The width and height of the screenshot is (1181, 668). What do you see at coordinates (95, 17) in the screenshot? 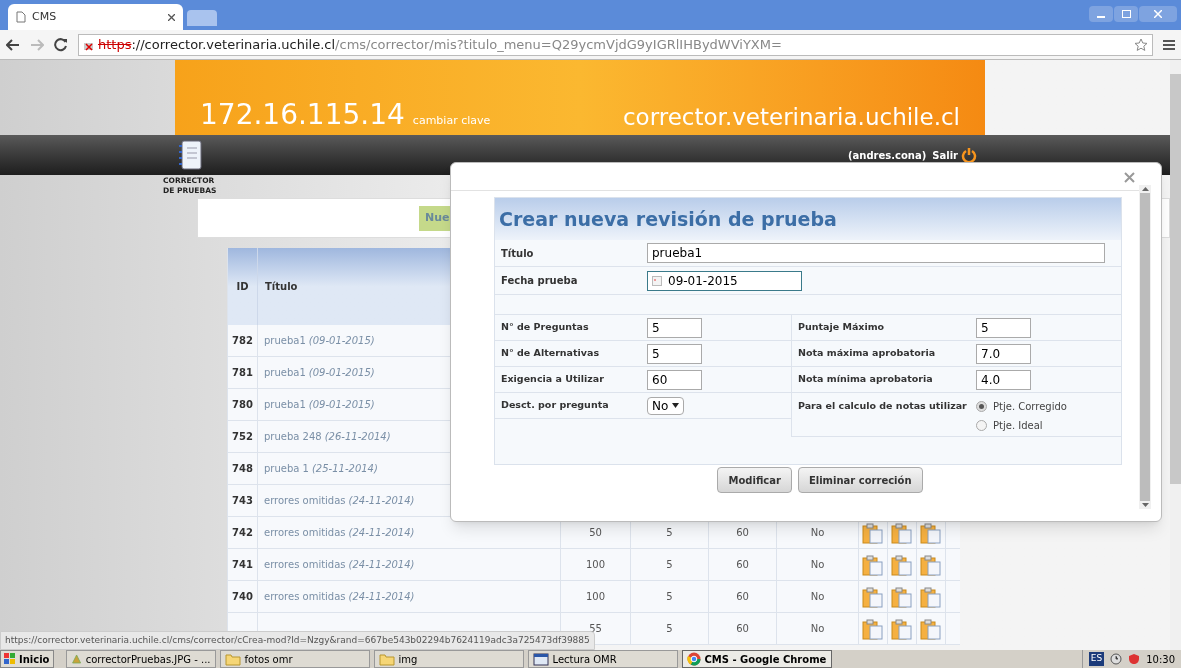
I see `browser-tab: CMS` at bounding box center [95, 17].